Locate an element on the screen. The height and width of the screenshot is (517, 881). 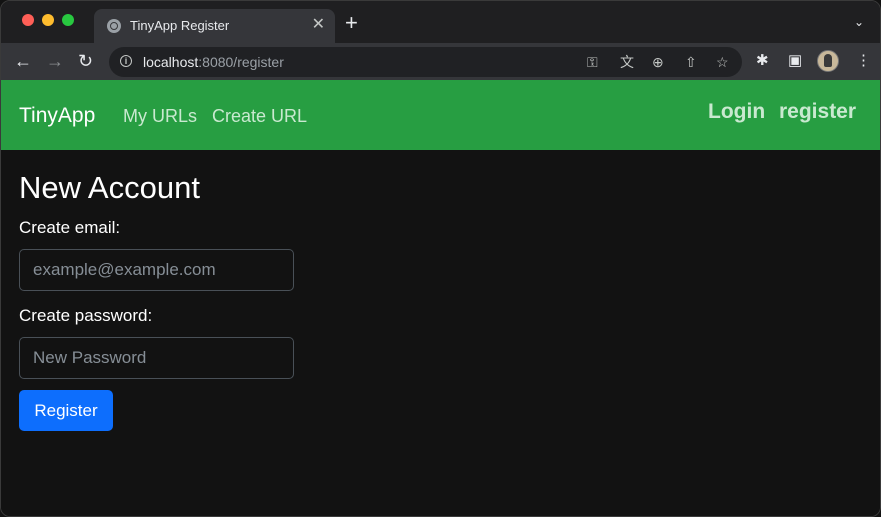
active-tab: TinyApp Register ✕ is located at coordinates (214, 26).